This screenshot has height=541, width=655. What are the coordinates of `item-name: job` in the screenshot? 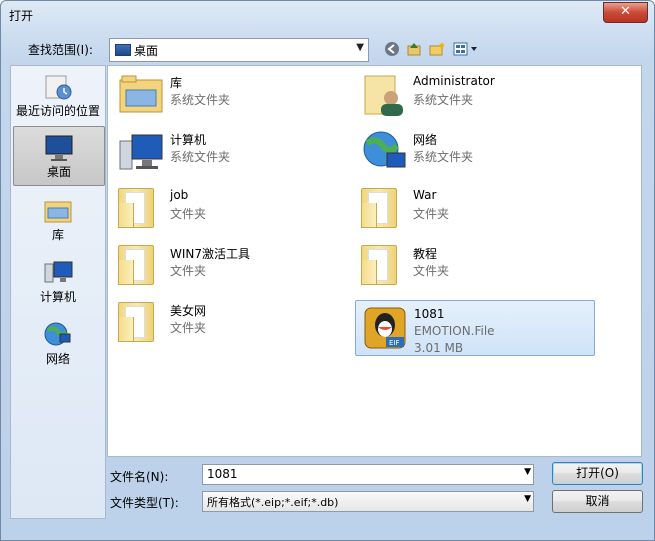 It's located at (179, 195).